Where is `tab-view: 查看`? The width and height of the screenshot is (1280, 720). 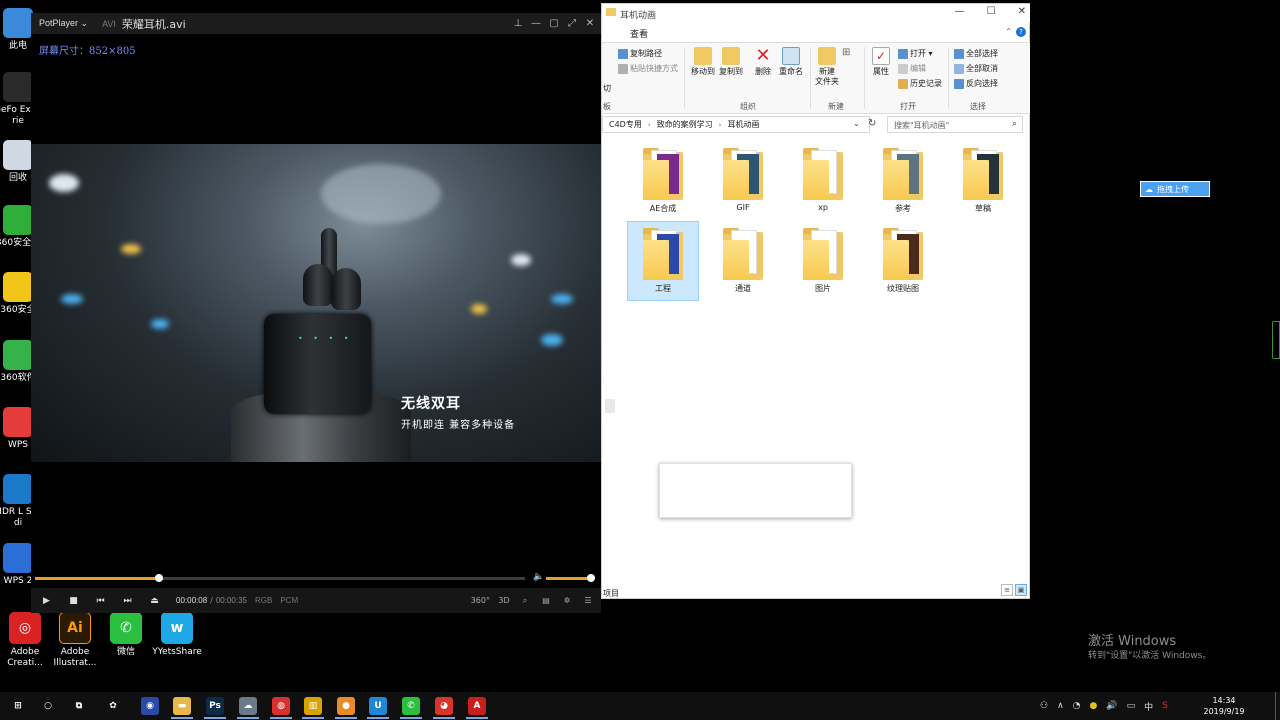
tab-view: 查看 is located at coordinates (639, 33).